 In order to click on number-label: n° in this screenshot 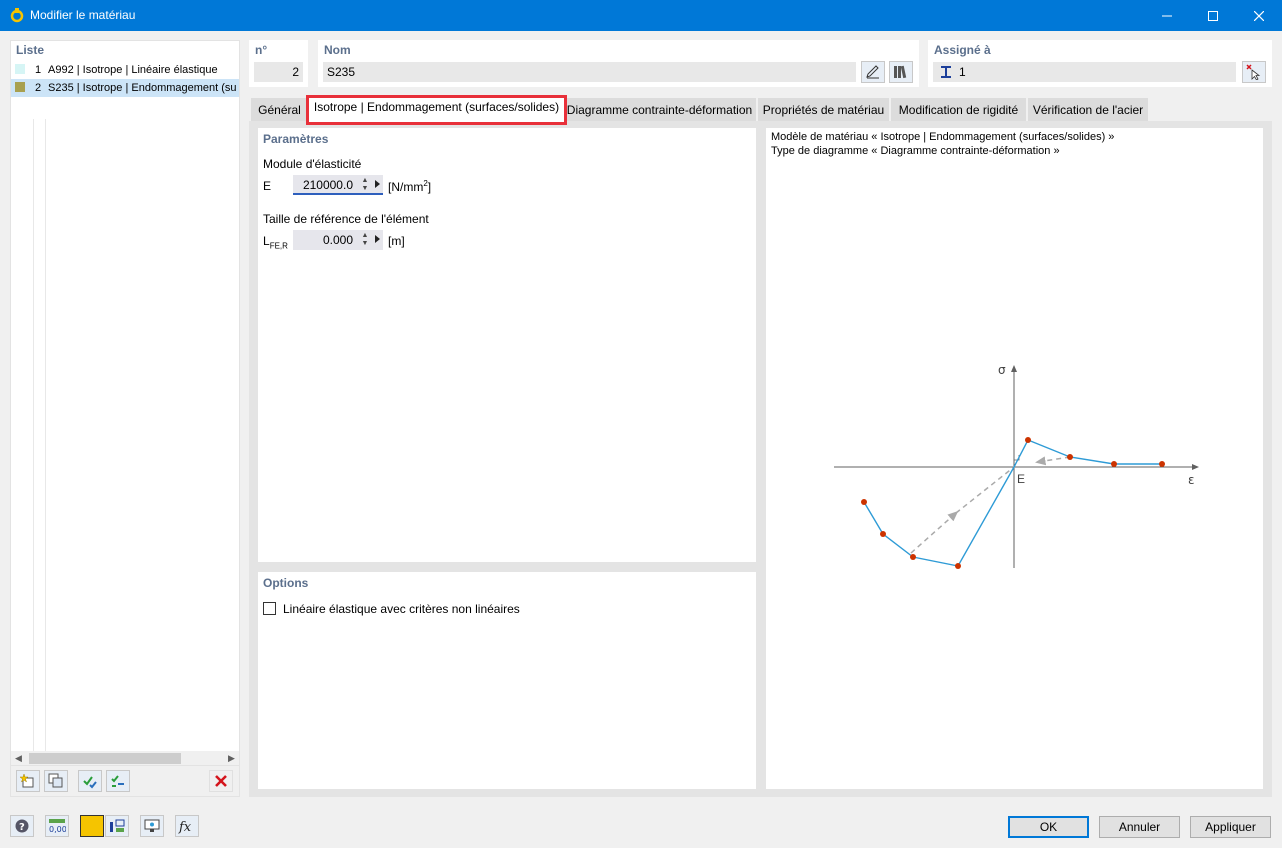, I will do `click(261, 50)`.